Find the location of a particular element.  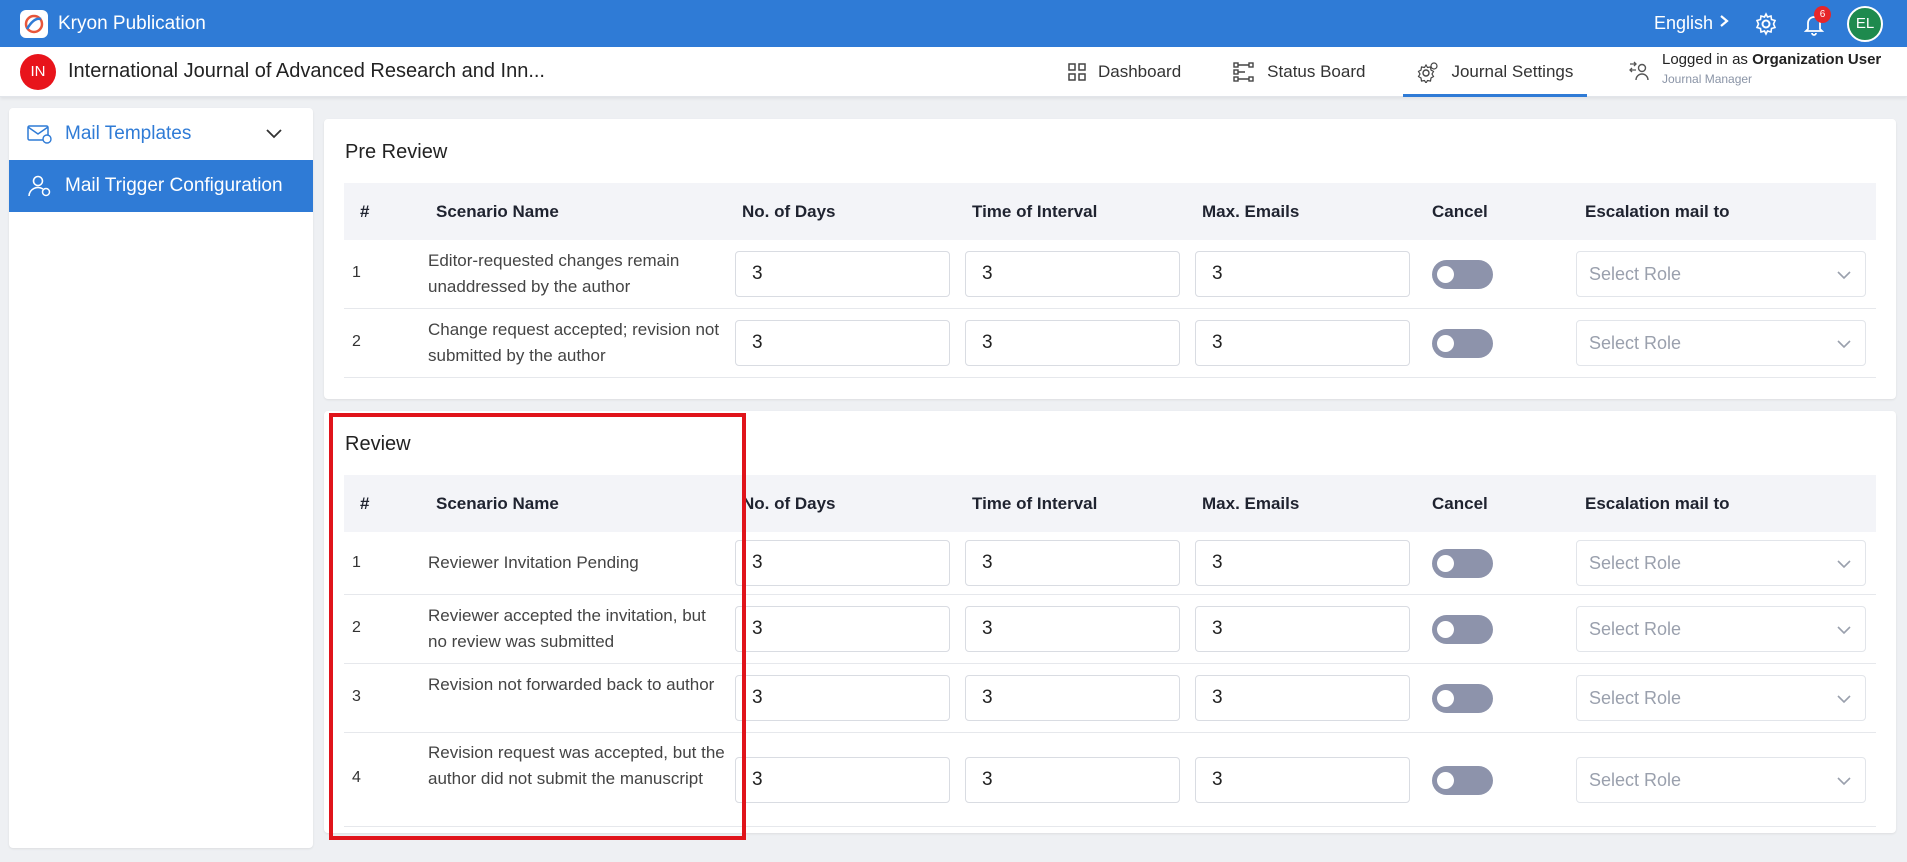

nav-status-board: Status Board is located at coordinates (1299, 72).